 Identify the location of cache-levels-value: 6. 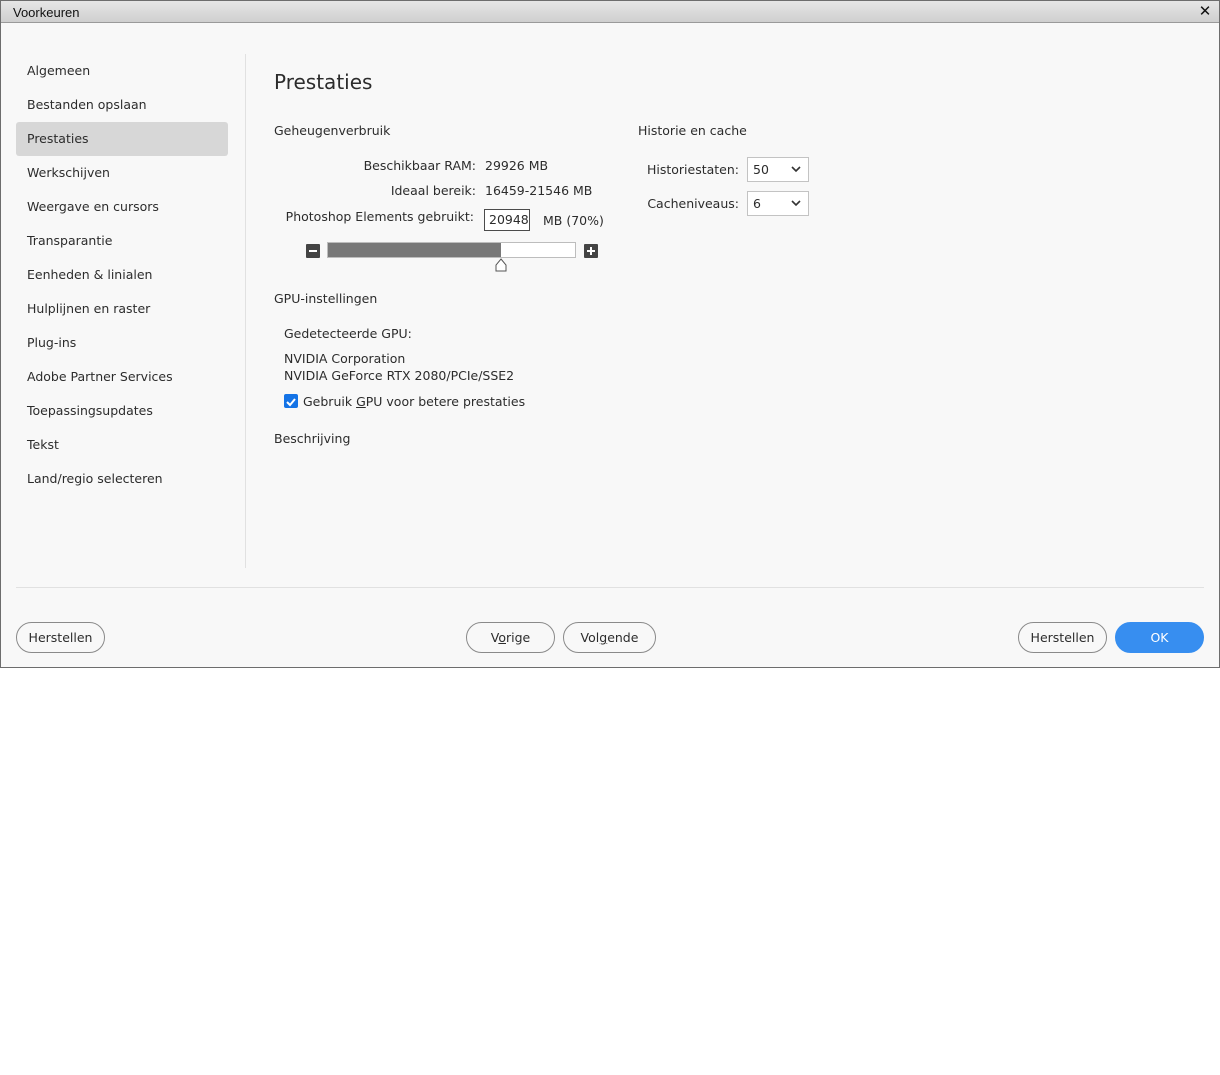
(757, 203).